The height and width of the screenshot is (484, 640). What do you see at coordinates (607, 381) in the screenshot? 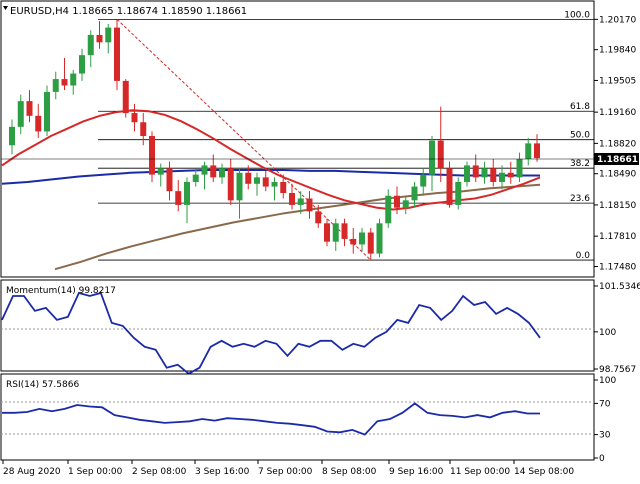
I see `rsi-label: 100` at bounding box center [607, 381].